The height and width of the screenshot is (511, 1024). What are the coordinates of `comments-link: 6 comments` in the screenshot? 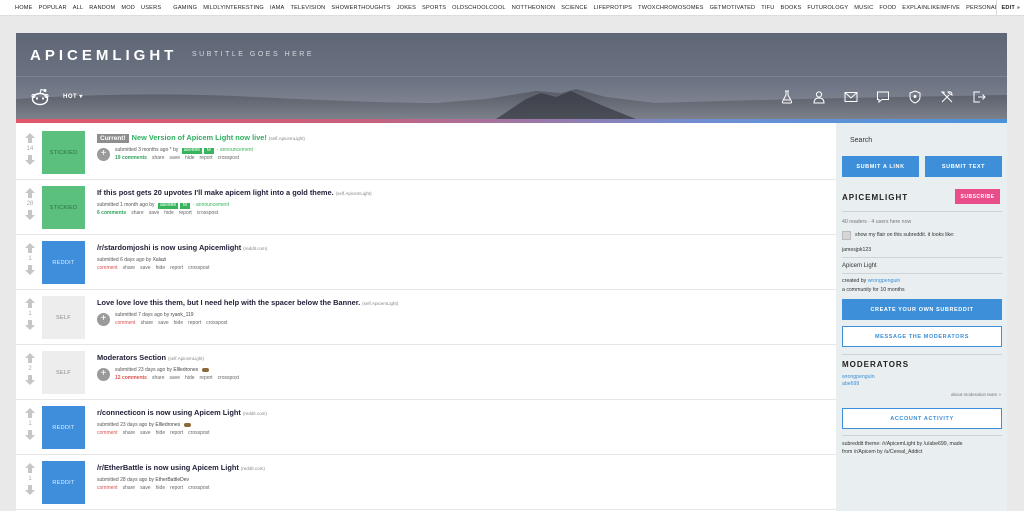 It's located at (111, 213).